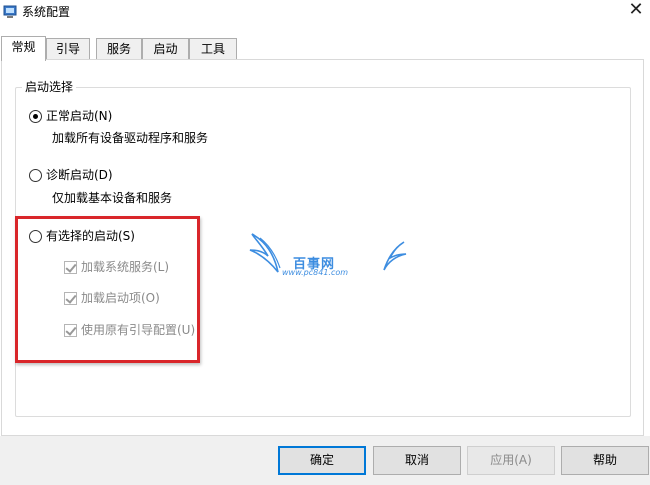 The width and height of the screenshot is (650, 485). I want to click on load-startup-items-label: 加载启动项(O), so click(120, 298).